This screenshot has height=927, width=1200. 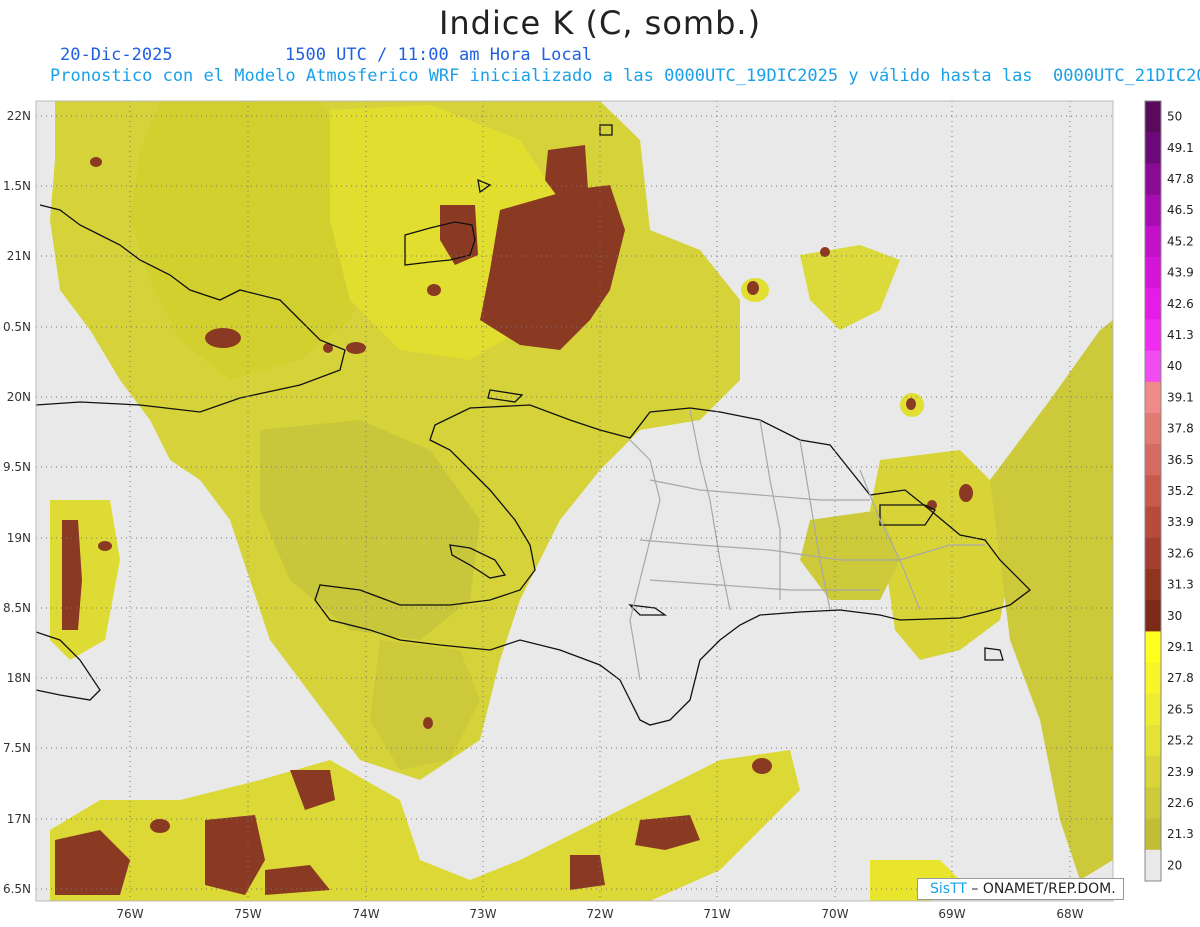 I want to click on colorbar-label: 32.6, so click(x=1180, y=553).